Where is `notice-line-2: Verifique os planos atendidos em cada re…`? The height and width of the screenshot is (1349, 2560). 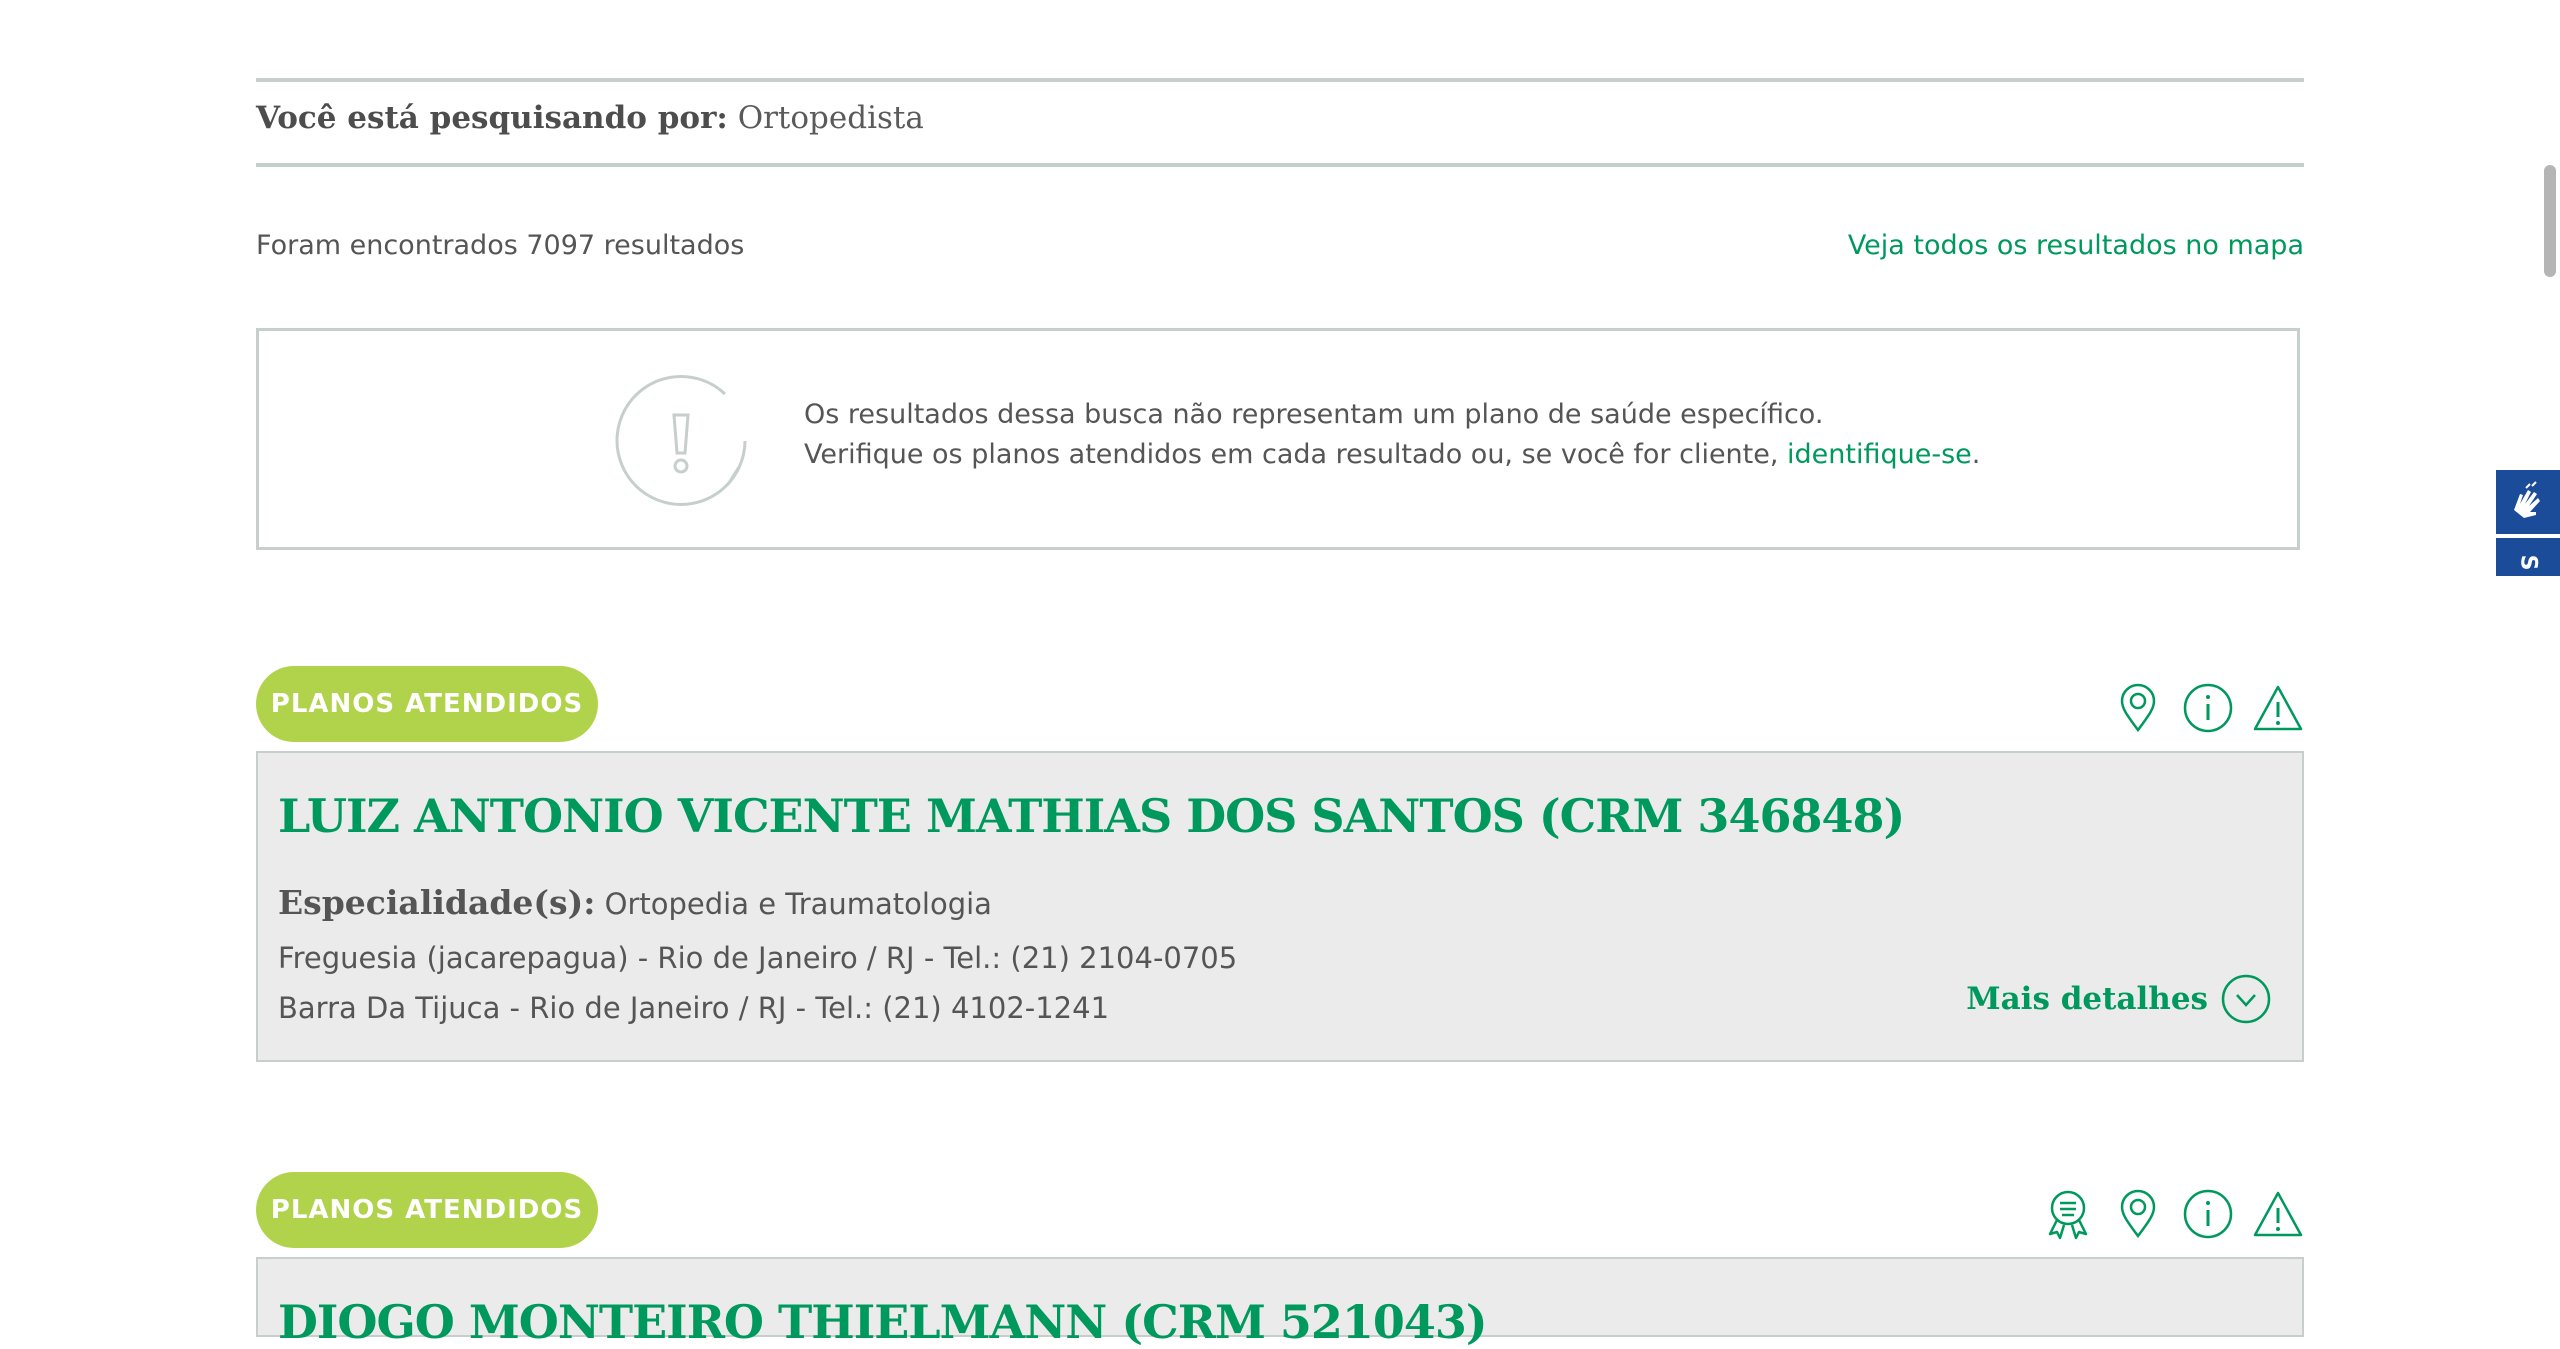 notice-line-2: Verifique os planos atendidos em cada re… is located at coordinates (1392, 455).